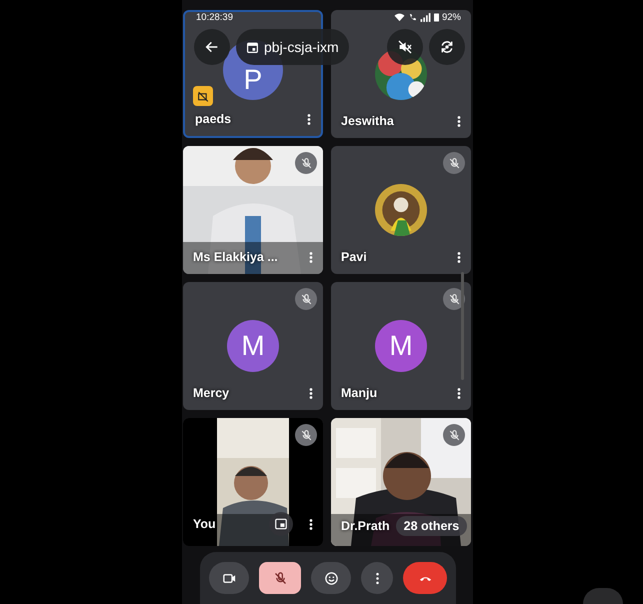 This screenshot has height=604, width=643. What do you see at coordinates (401, 482) in the screenshot?
I see `participant-tile: Dr.Prath 28 others` at bounding box center [401, 482].